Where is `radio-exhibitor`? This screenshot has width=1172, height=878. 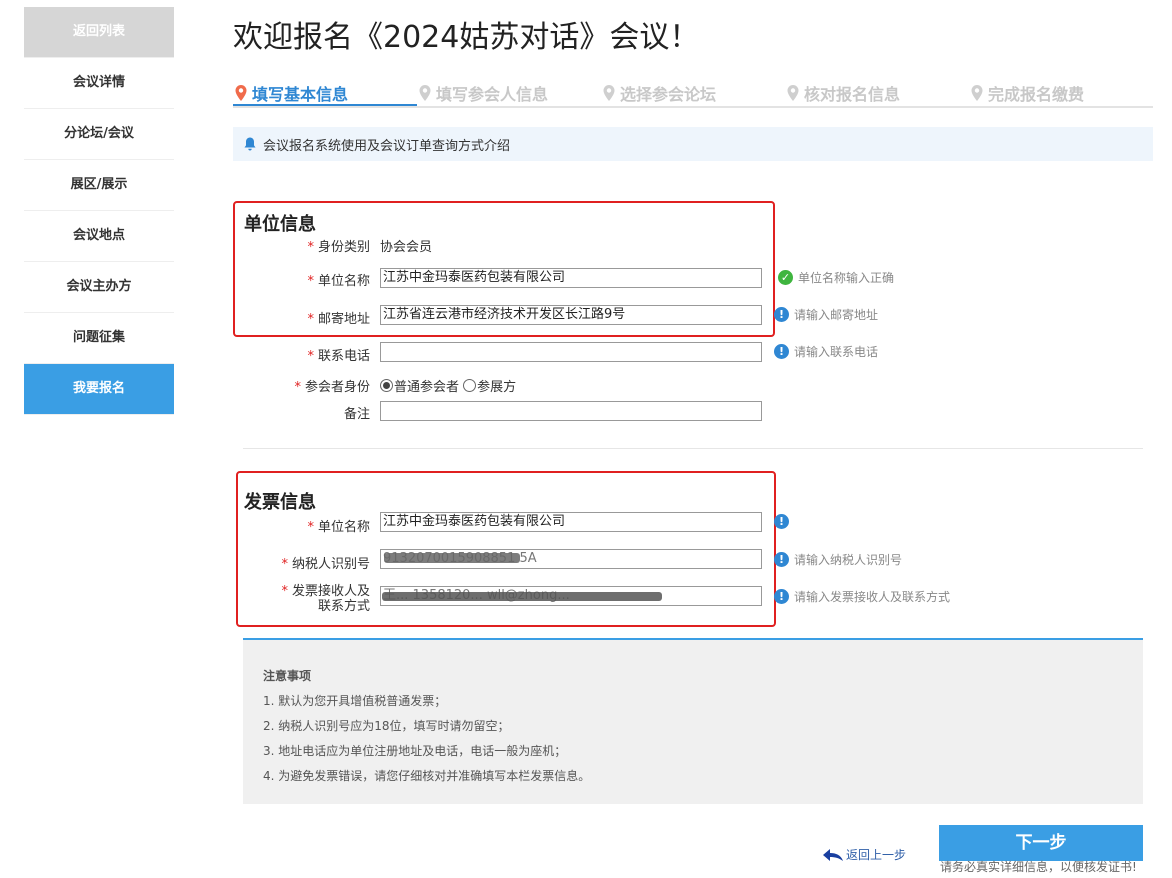
radio-exhibitor is located at coordinates (470, 385).